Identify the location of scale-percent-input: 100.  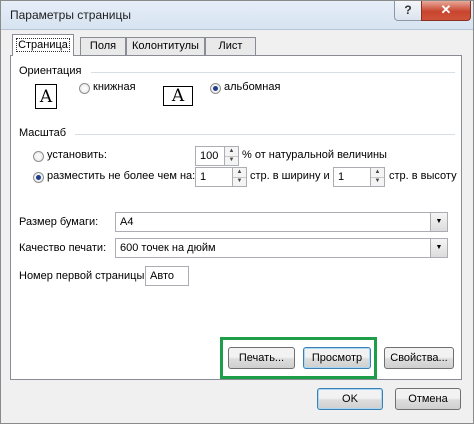
(210, 156).